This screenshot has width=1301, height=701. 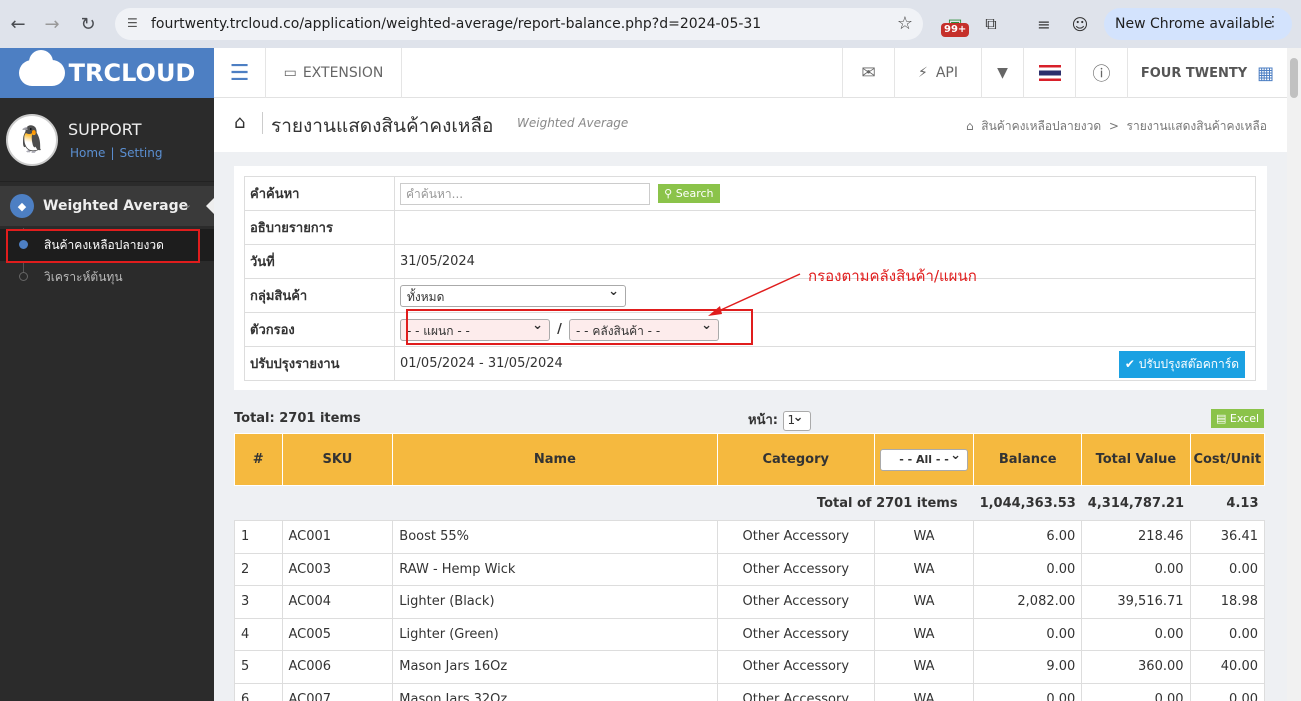 What do you see at coordinates (1136, 503) in the screenshot?
I see `total-value: 4,314,787.21` at bounding box center [1136, 503].